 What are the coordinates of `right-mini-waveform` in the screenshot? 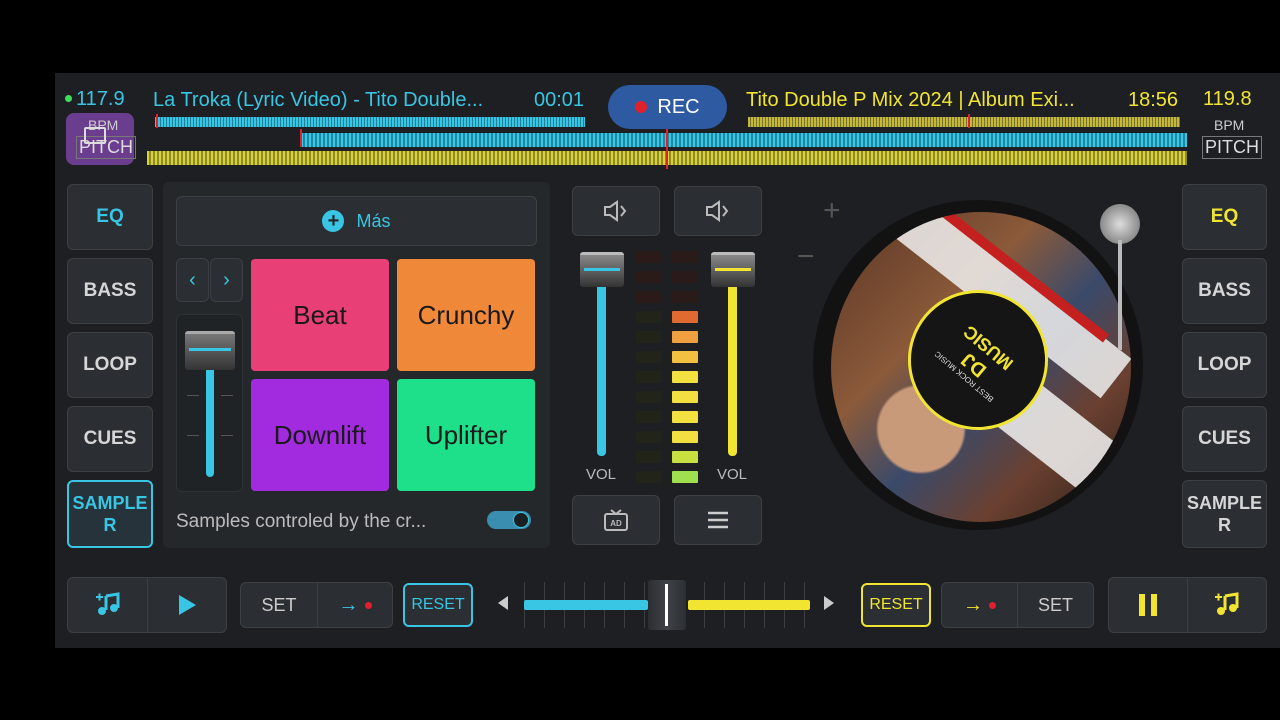 It's located at (964, 122).